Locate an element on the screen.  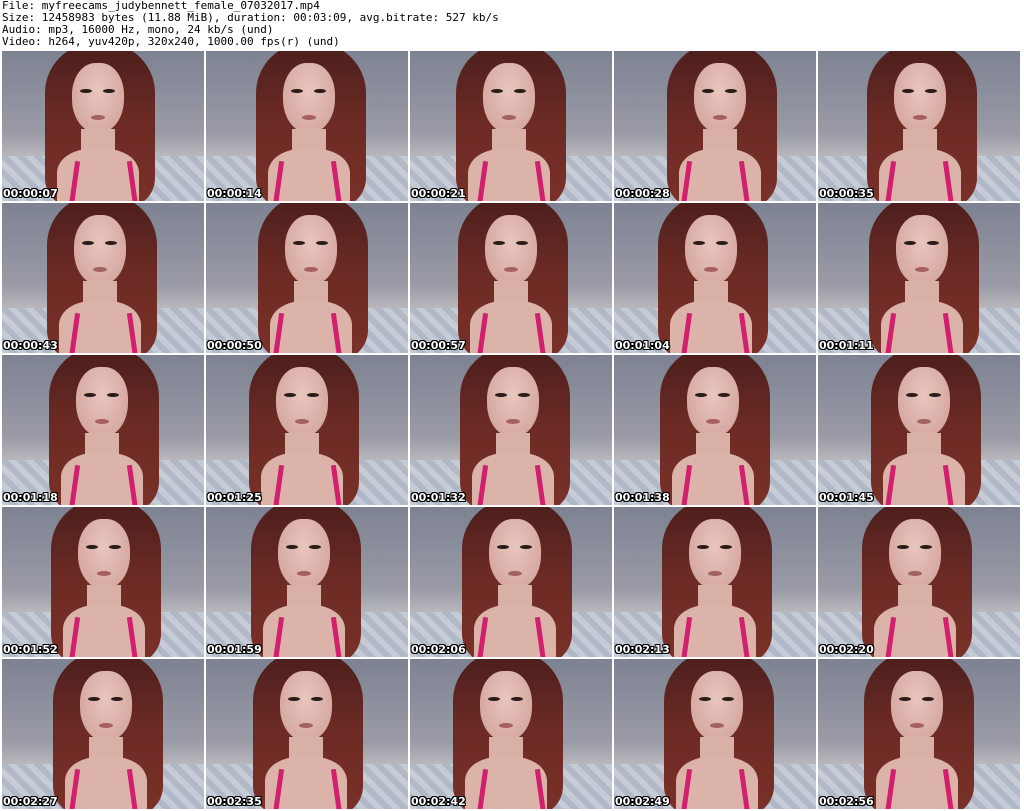
video-frame-thumbnail: 00:01:11 is located at coordinates (919, 278).